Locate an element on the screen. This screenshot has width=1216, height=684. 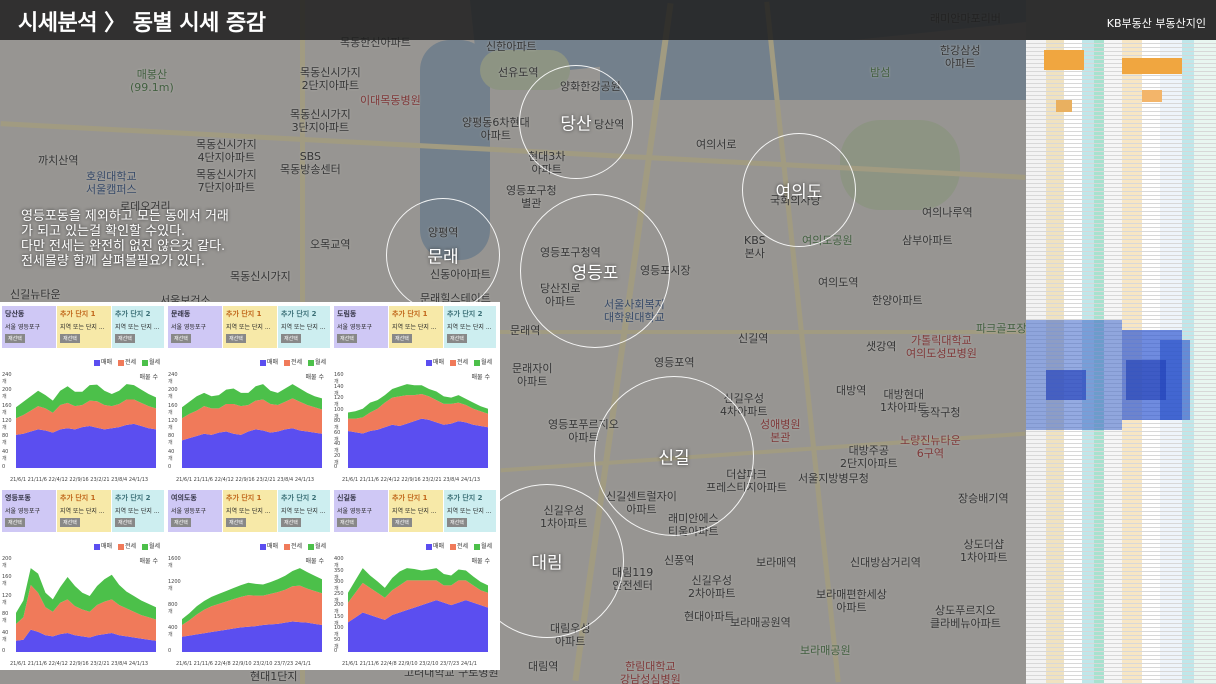
panel-header-dong: 당산동 서울 영등포구 재선택 is located at coordinates (29, 327).